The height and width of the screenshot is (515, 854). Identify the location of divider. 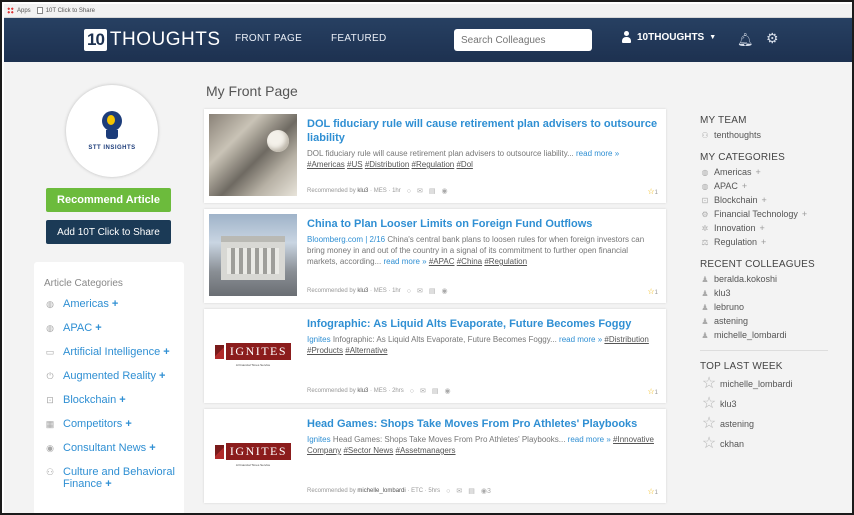
(764, 350).